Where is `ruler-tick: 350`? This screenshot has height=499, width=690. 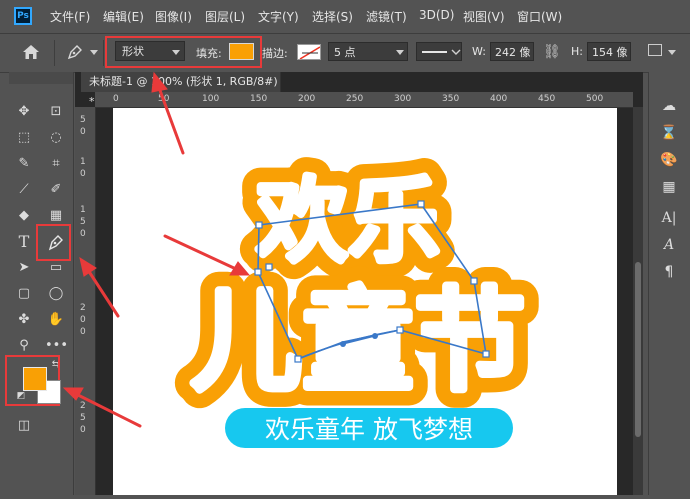
ruler-tick: 350 is located at coordinates (451, 99).